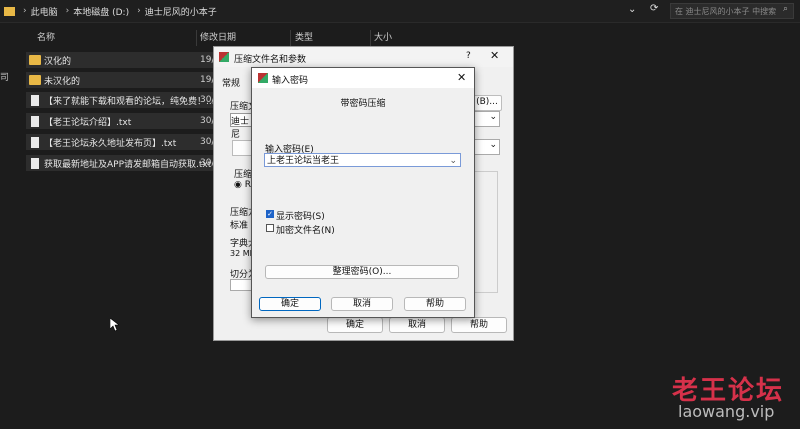  I want to click on breadcrumb: › 此电脑 › 本地磁盘 (D:) › 迪士尼风的小本子, so click(322, 11).